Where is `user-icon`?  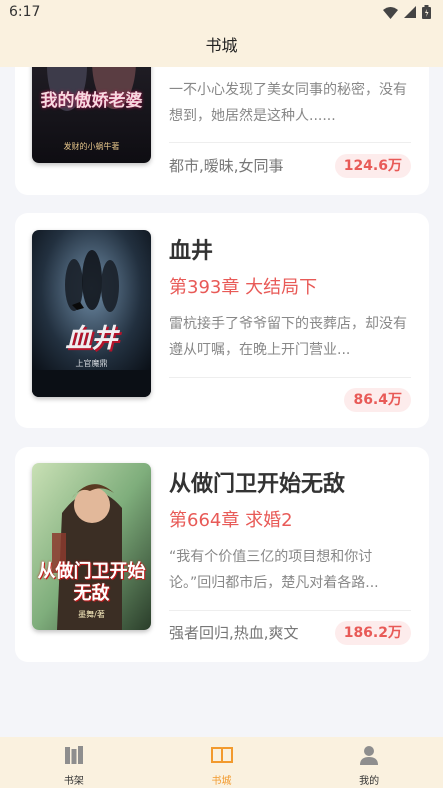
user-icon is located at coordinates (369, 755).